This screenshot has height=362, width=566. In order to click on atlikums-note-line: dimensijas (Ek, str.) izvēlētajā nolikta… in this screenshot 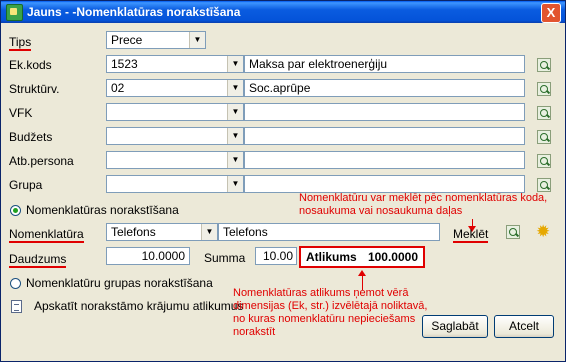, I will do `click(330, 306)`.